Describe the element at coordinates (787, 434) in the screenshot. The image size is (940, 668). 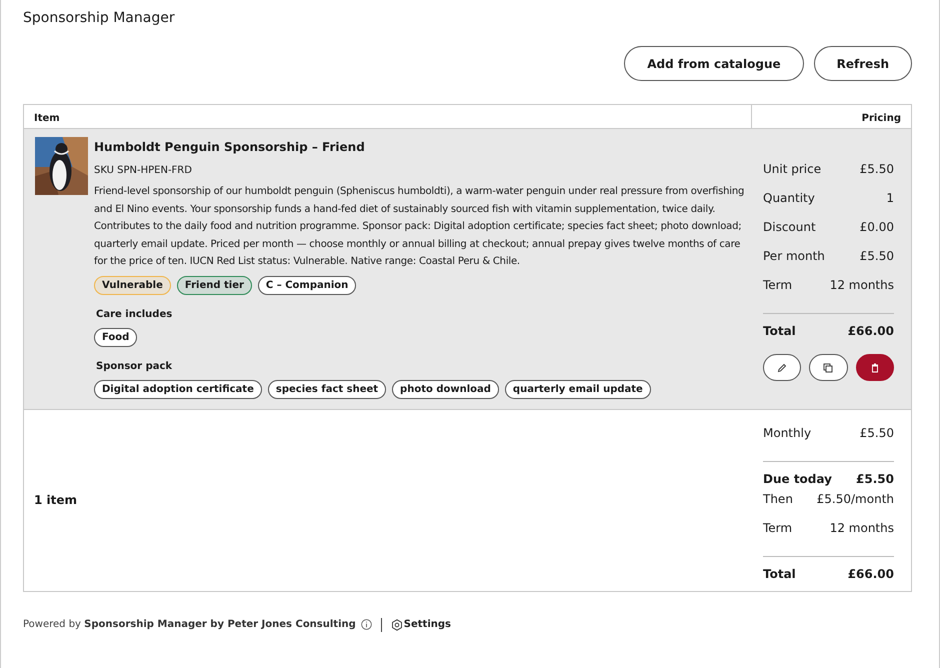
I see `summary-label: Monthly` at that location.